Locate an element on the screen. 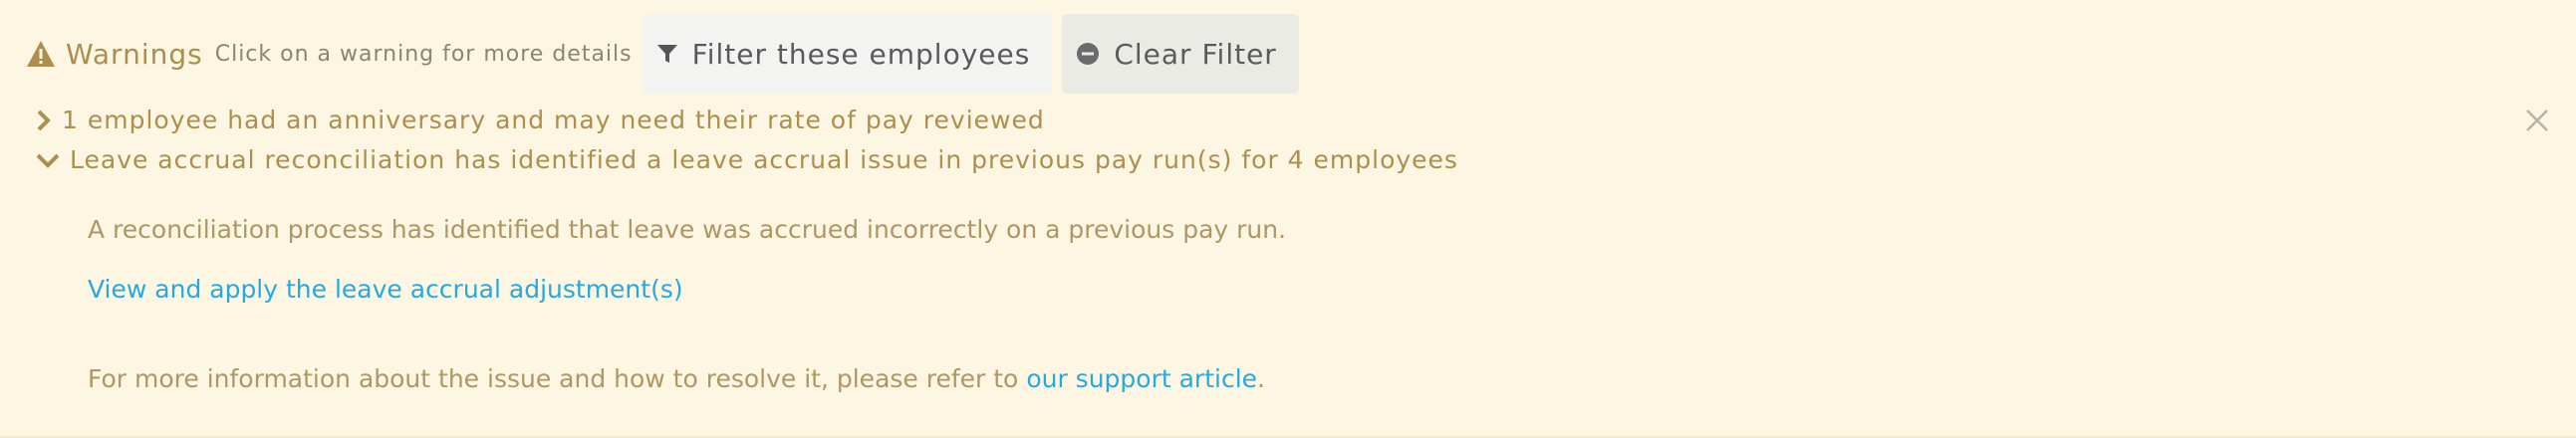 The width and height of the screenshot is (2576, 438). filter-employees-button: Filter these employees is located at coordinates (847, 54).